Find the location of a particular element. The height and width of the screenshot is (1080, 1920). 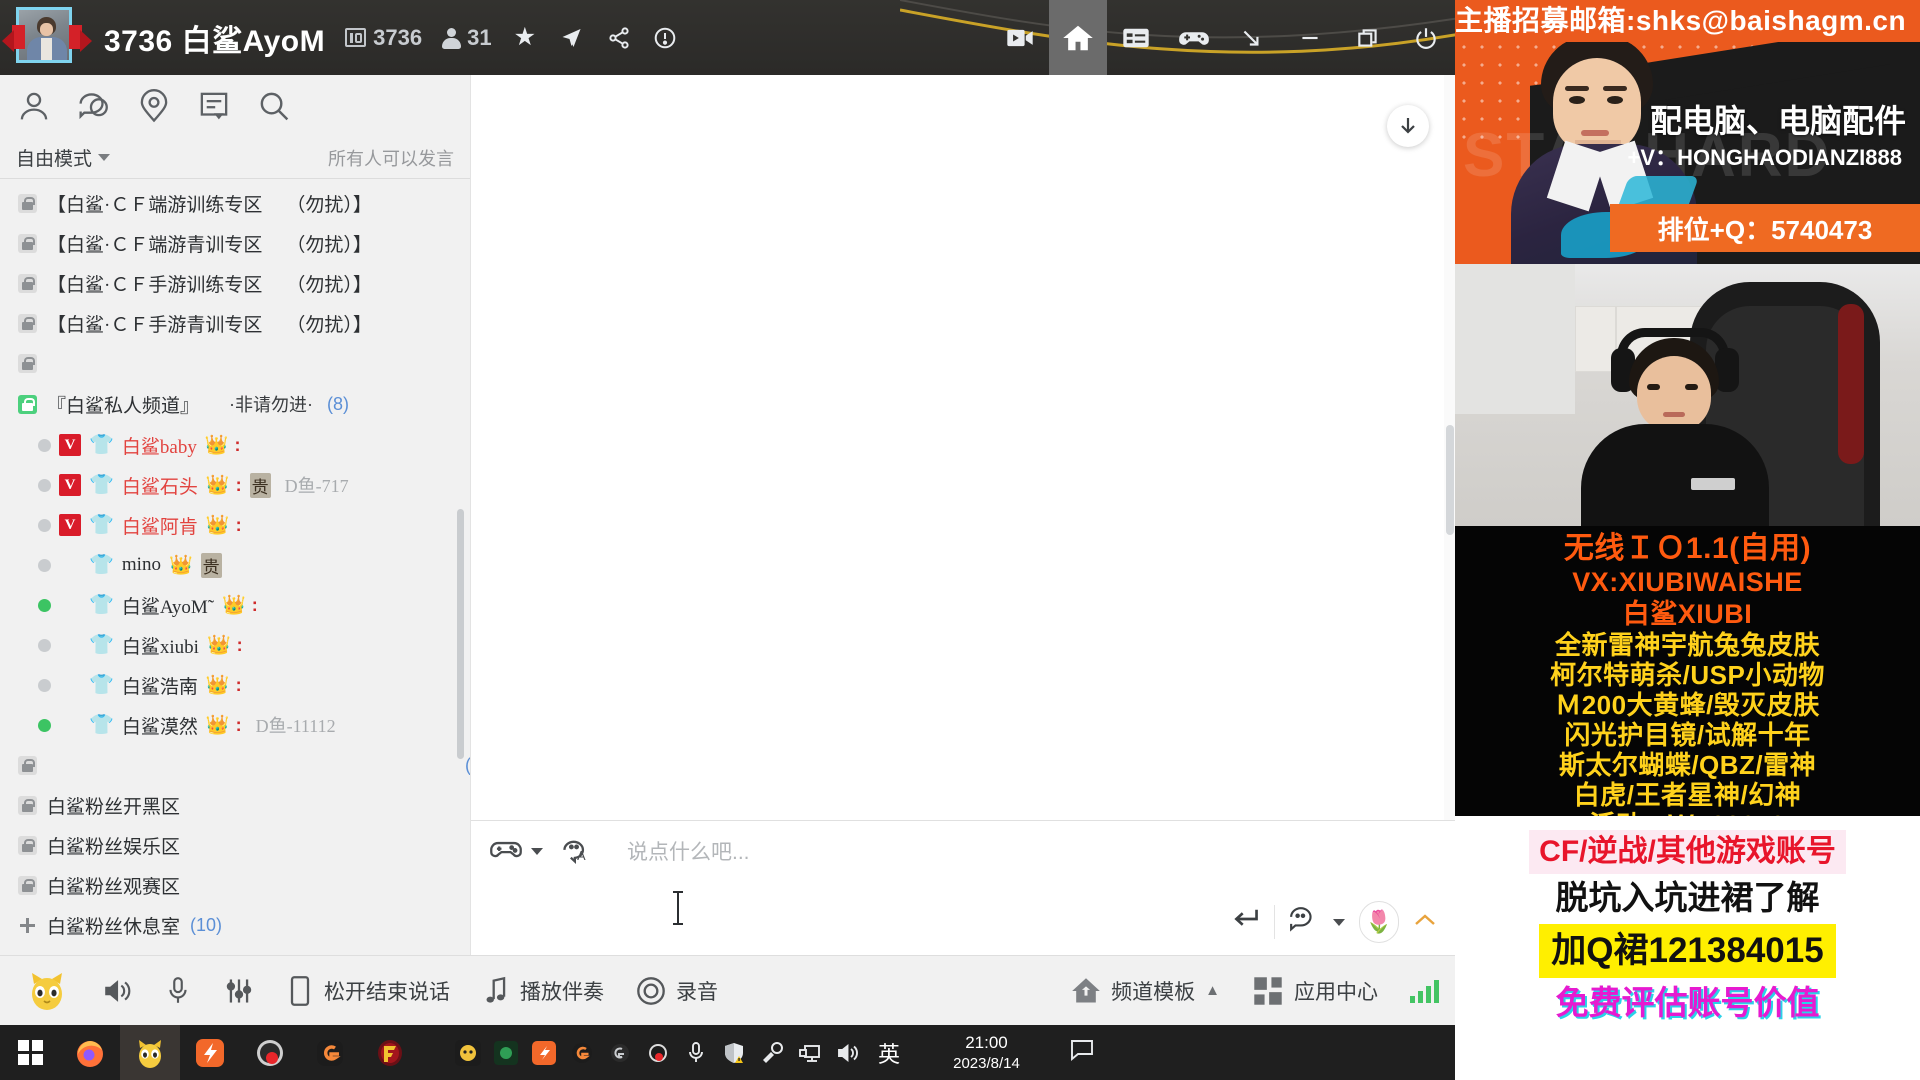

decor-wall is located at coordinates (1515, 339).